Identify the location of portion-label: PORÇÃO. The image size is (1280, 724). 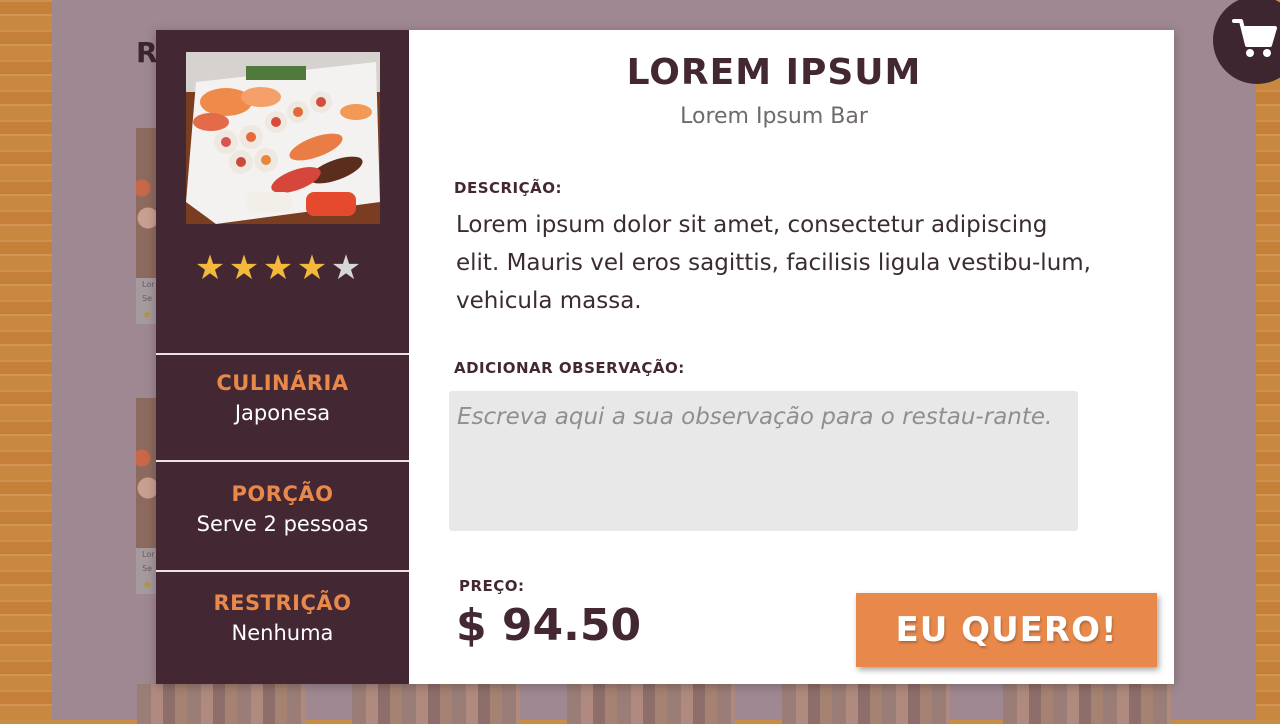
(282, 494).